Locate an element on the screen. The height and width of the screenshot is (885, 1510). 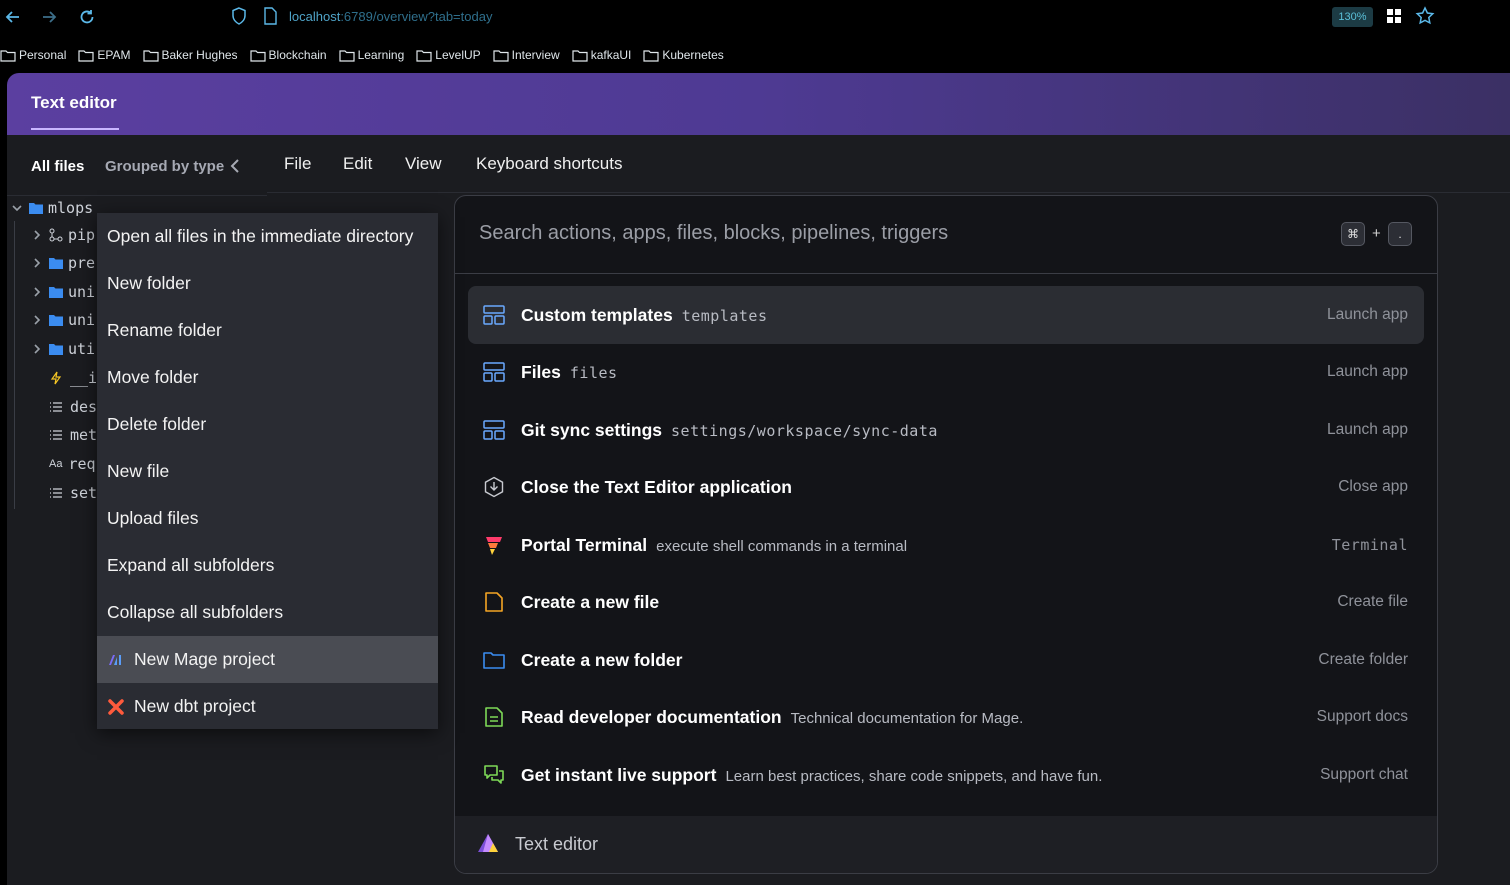
command-title: Custom templates is located at coordinates (597, 314).